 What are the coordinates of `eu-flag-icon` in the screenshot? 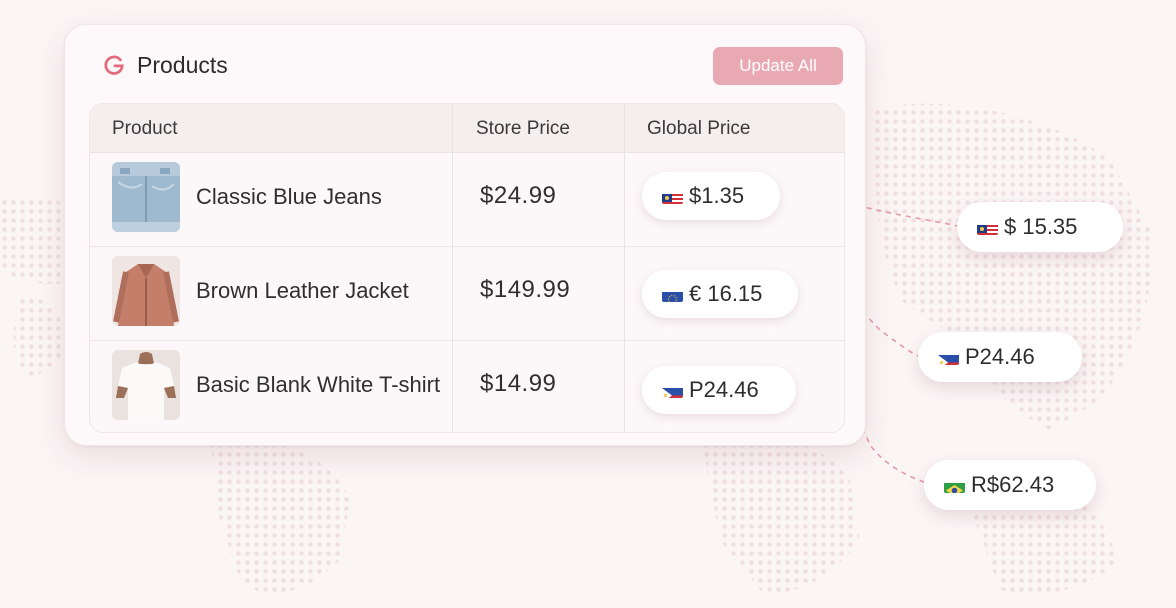 It's located at (672, 294).